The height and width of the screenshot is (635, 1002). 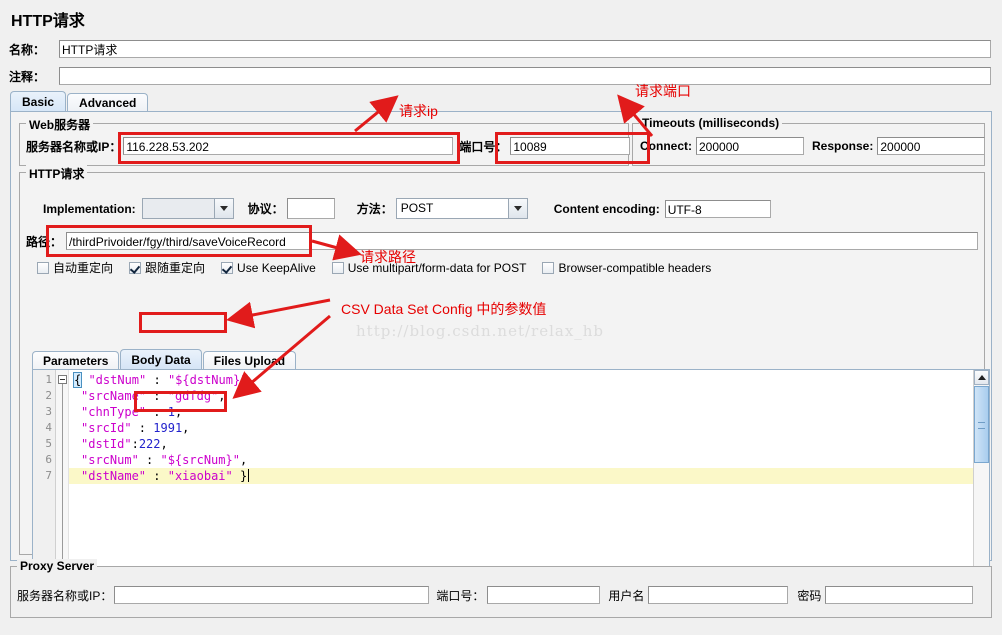 I want to click on checkbox-follow-redirect: 跟随重定向, so click(x=167, y=267).